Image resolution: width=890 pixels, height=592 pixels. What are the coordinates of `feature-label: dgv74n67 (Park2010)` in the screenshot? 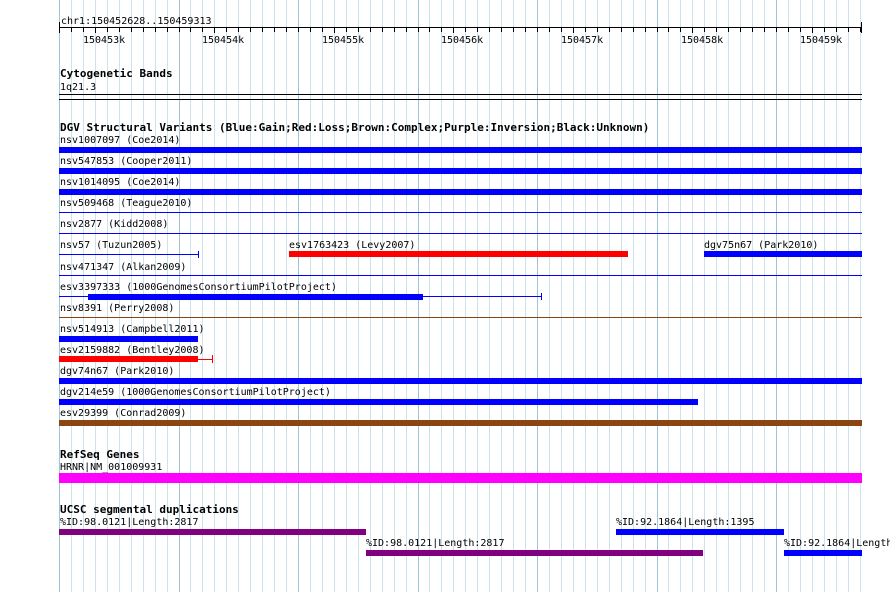 It's located at (117, 371).